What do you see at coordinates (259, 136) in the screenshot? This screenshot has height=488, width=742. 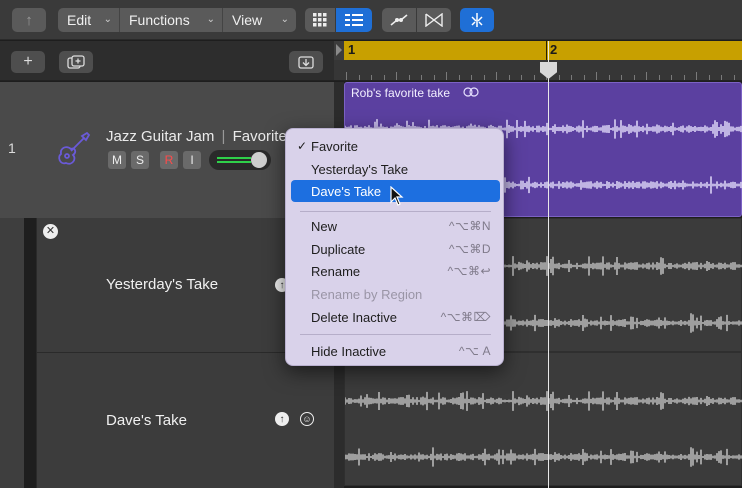 I see `active-take-name: Favorite` at bounding box center [259, 136].